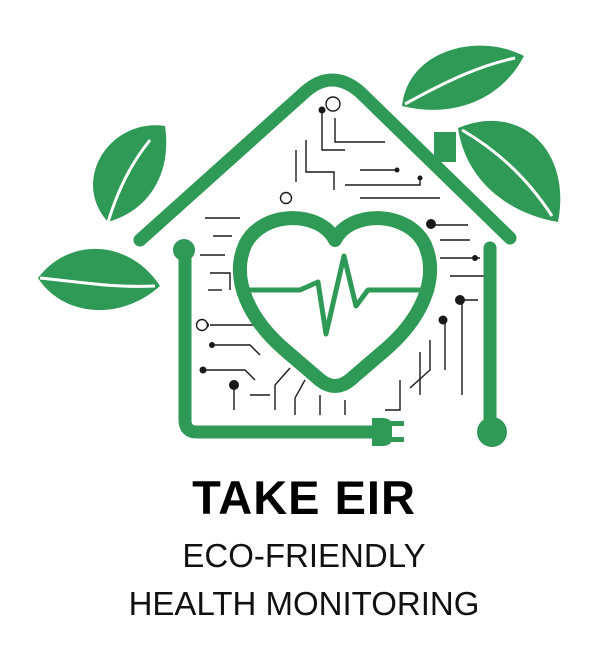 The image size is (608, 663). Describe the element at coordinates (304, 497) in the screenshot. I see `brand-title: TAKE EIR` at that location.